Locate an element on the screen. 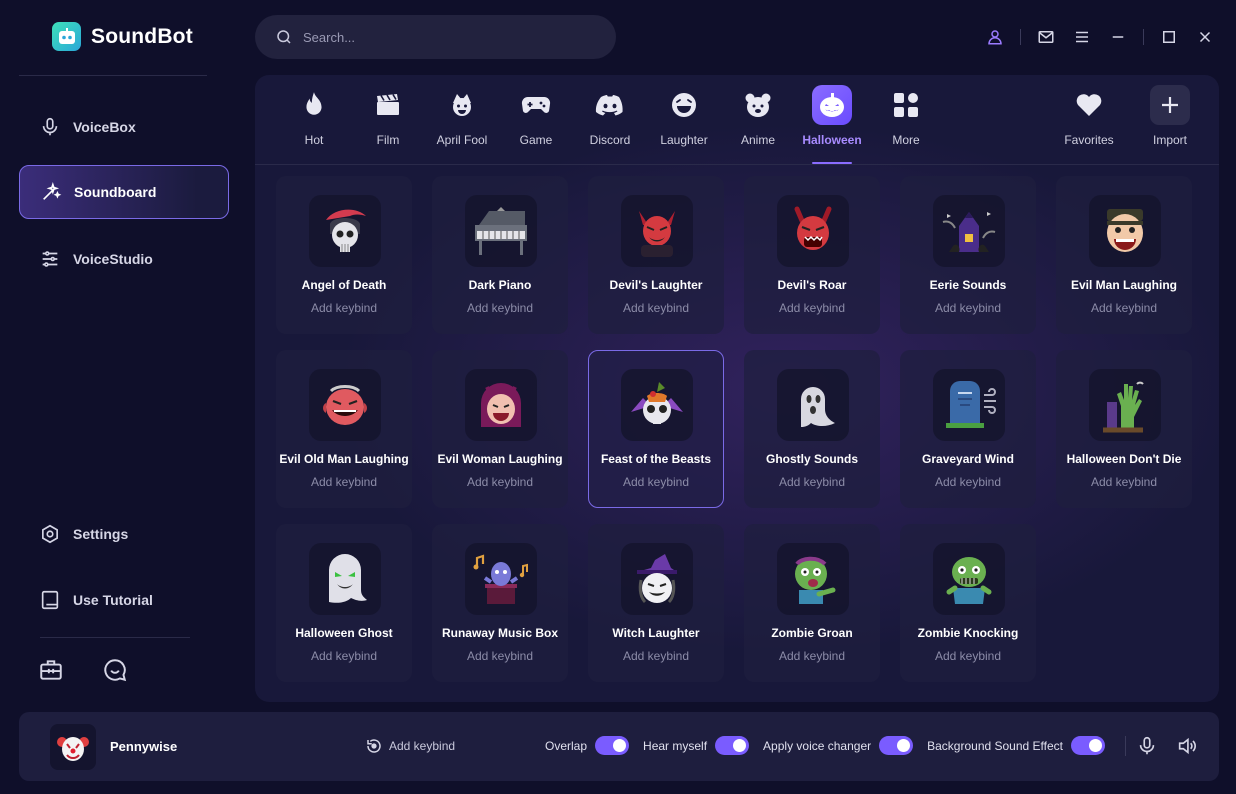  tab-hot: Hot is located at coordinates (314, 125).